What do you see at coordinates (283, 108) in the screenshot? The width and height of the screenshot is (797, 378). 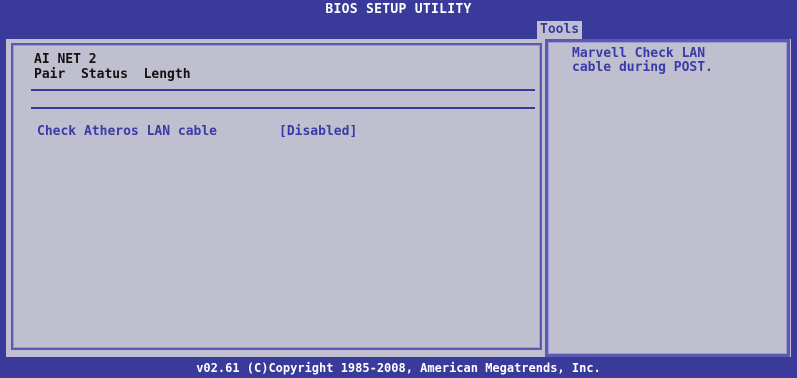 I see `divider-bottom` at bounding box center [283, 108].